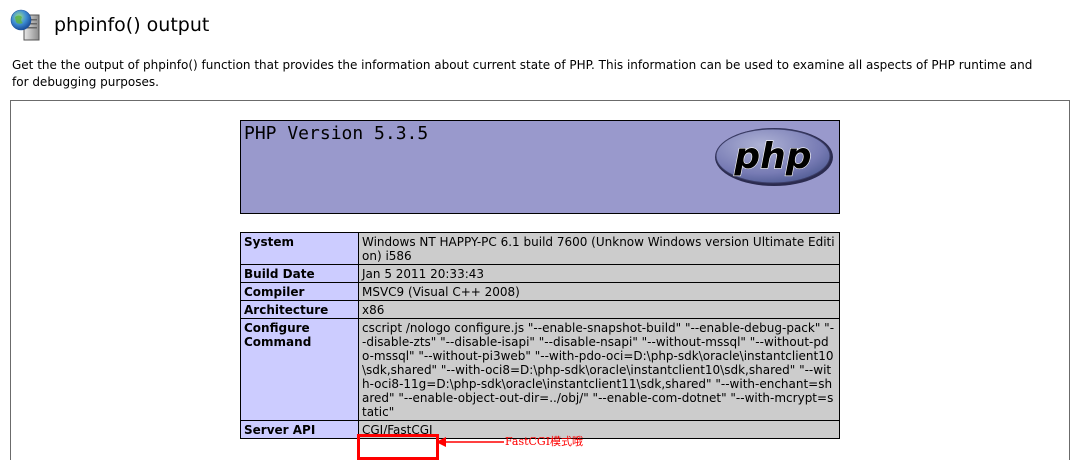 Image resolution: width=1070 pixels, height=460 pixels. What do you see at coordinates (132, 25) in the screenshot?
I see `page-title: phpinfo() output` at bounding box center [132, 25].